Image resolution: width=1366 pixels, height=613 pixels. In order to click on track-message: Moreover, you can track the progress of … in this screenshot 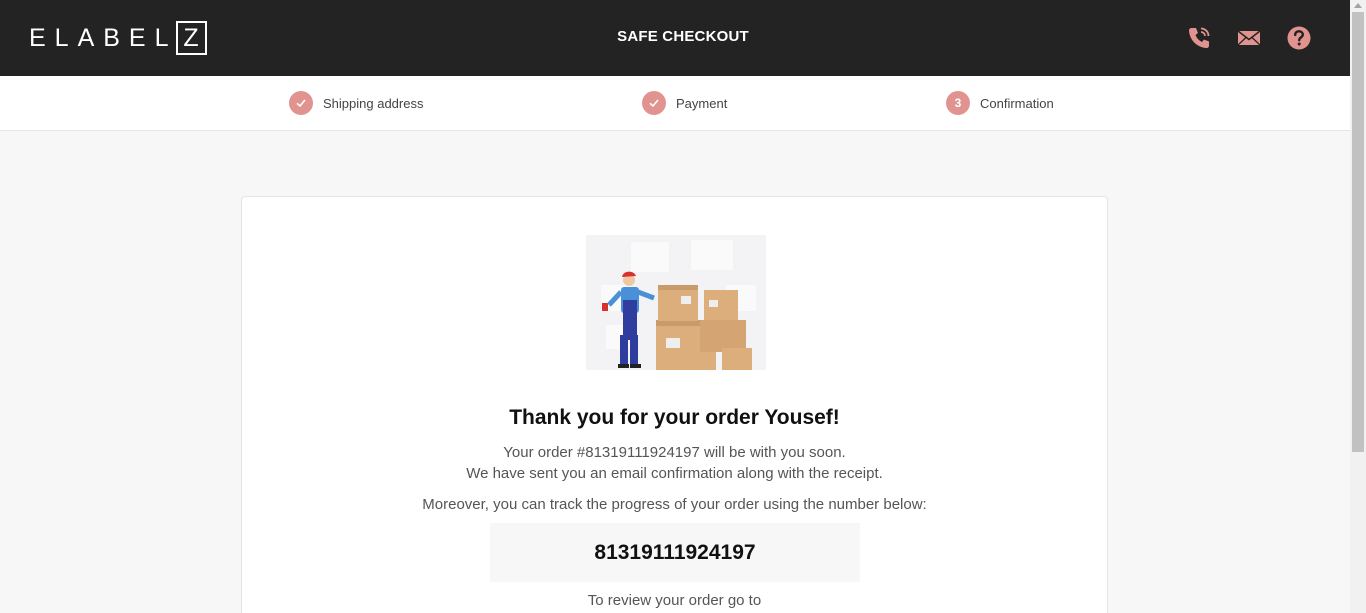, I will do `click(674, 504)`.